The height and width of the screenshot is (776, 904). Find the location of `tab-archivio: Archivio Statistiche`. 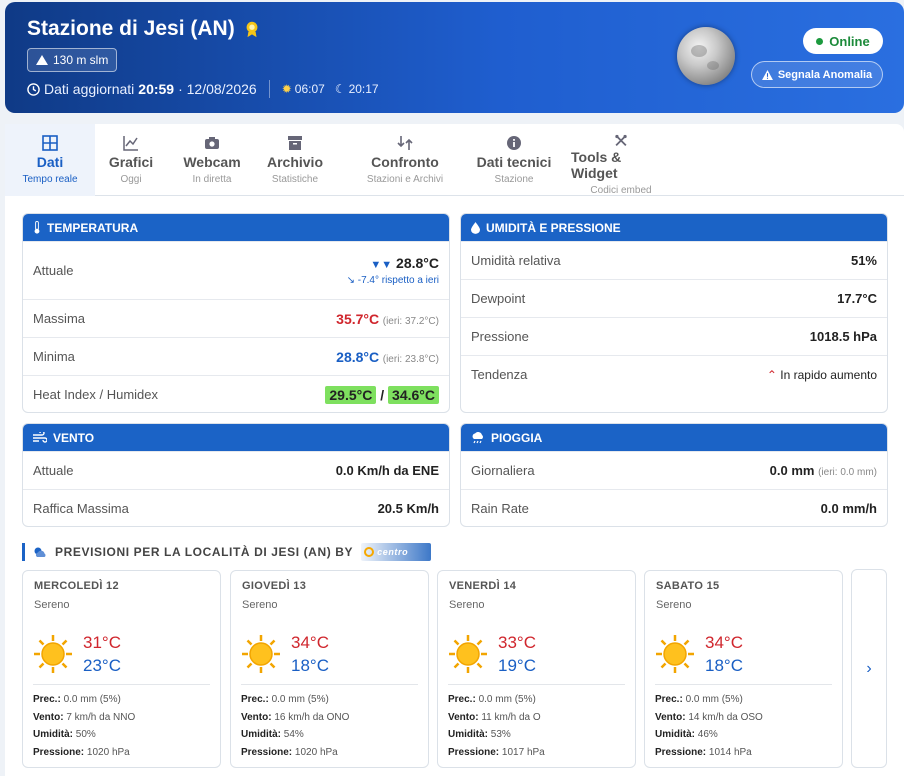

tab-archivio: Archivio Statistiche is located at coordinates (295, 160).